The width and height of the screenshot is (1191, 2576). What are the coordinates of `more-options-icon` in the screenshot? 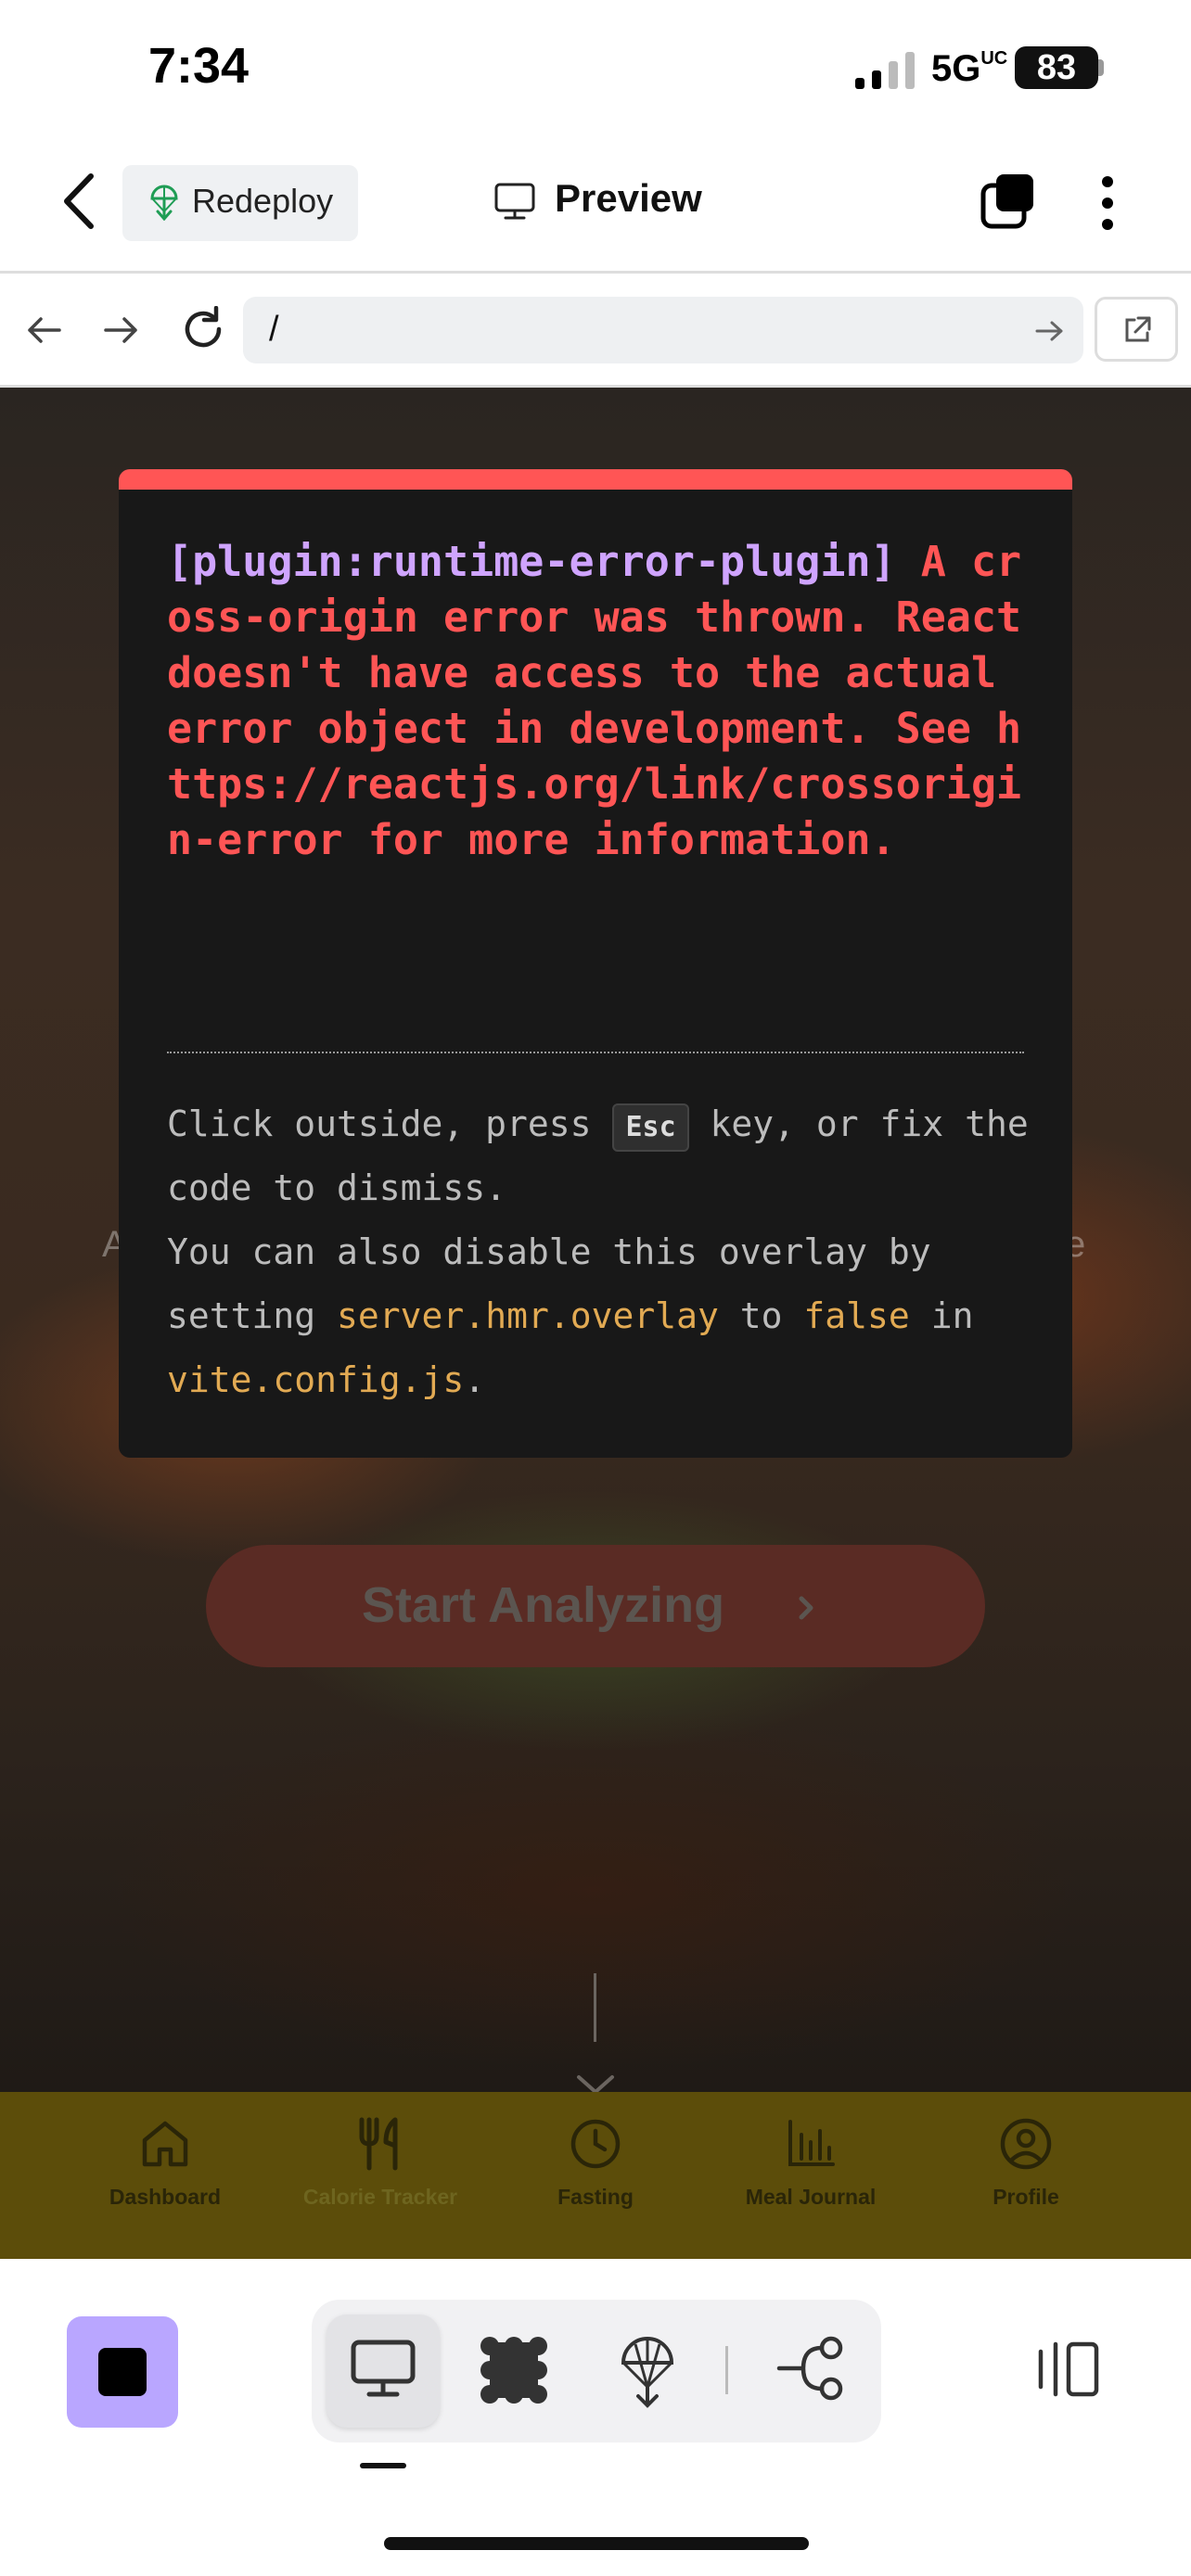 It's located at (1107, 203).